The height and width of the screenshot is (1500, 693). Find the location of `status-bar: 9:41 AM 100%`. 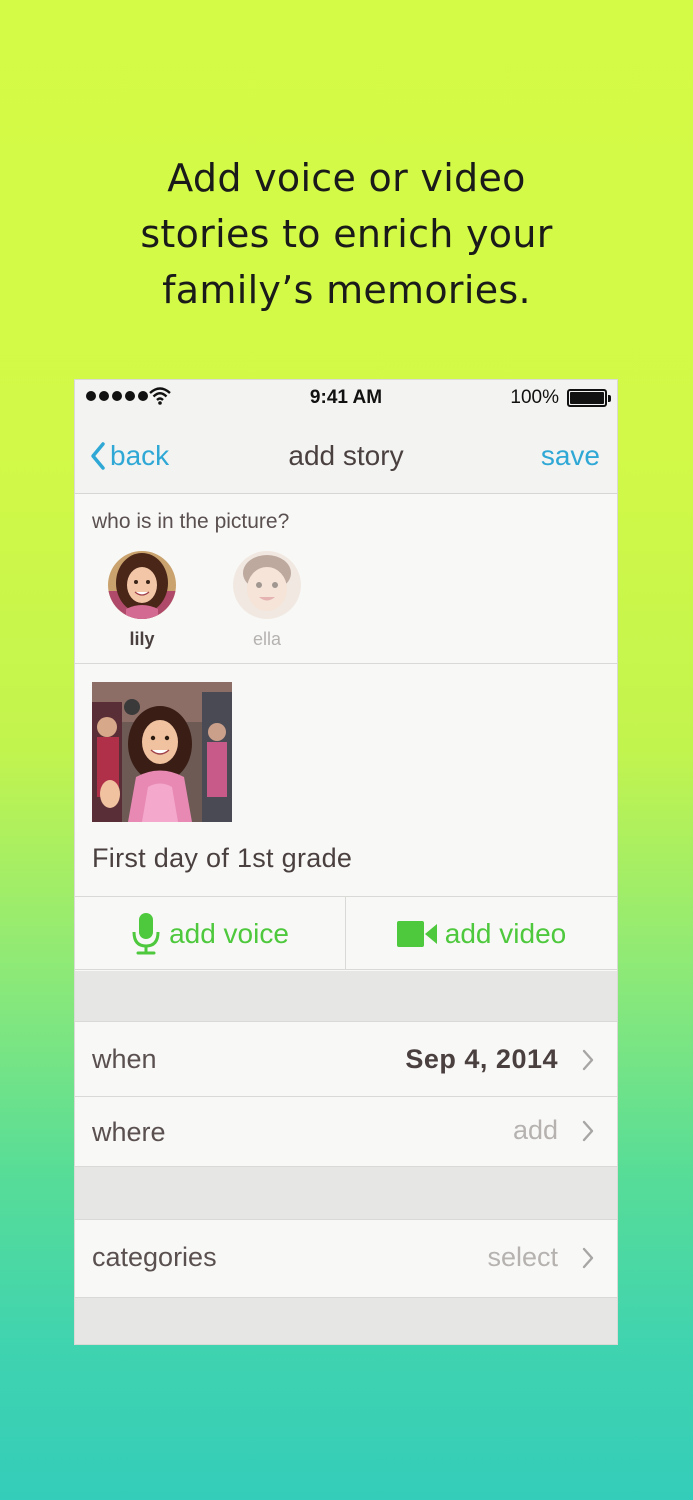

status-bar: 9:41 AM 100% is located at coordinates (346, 398).